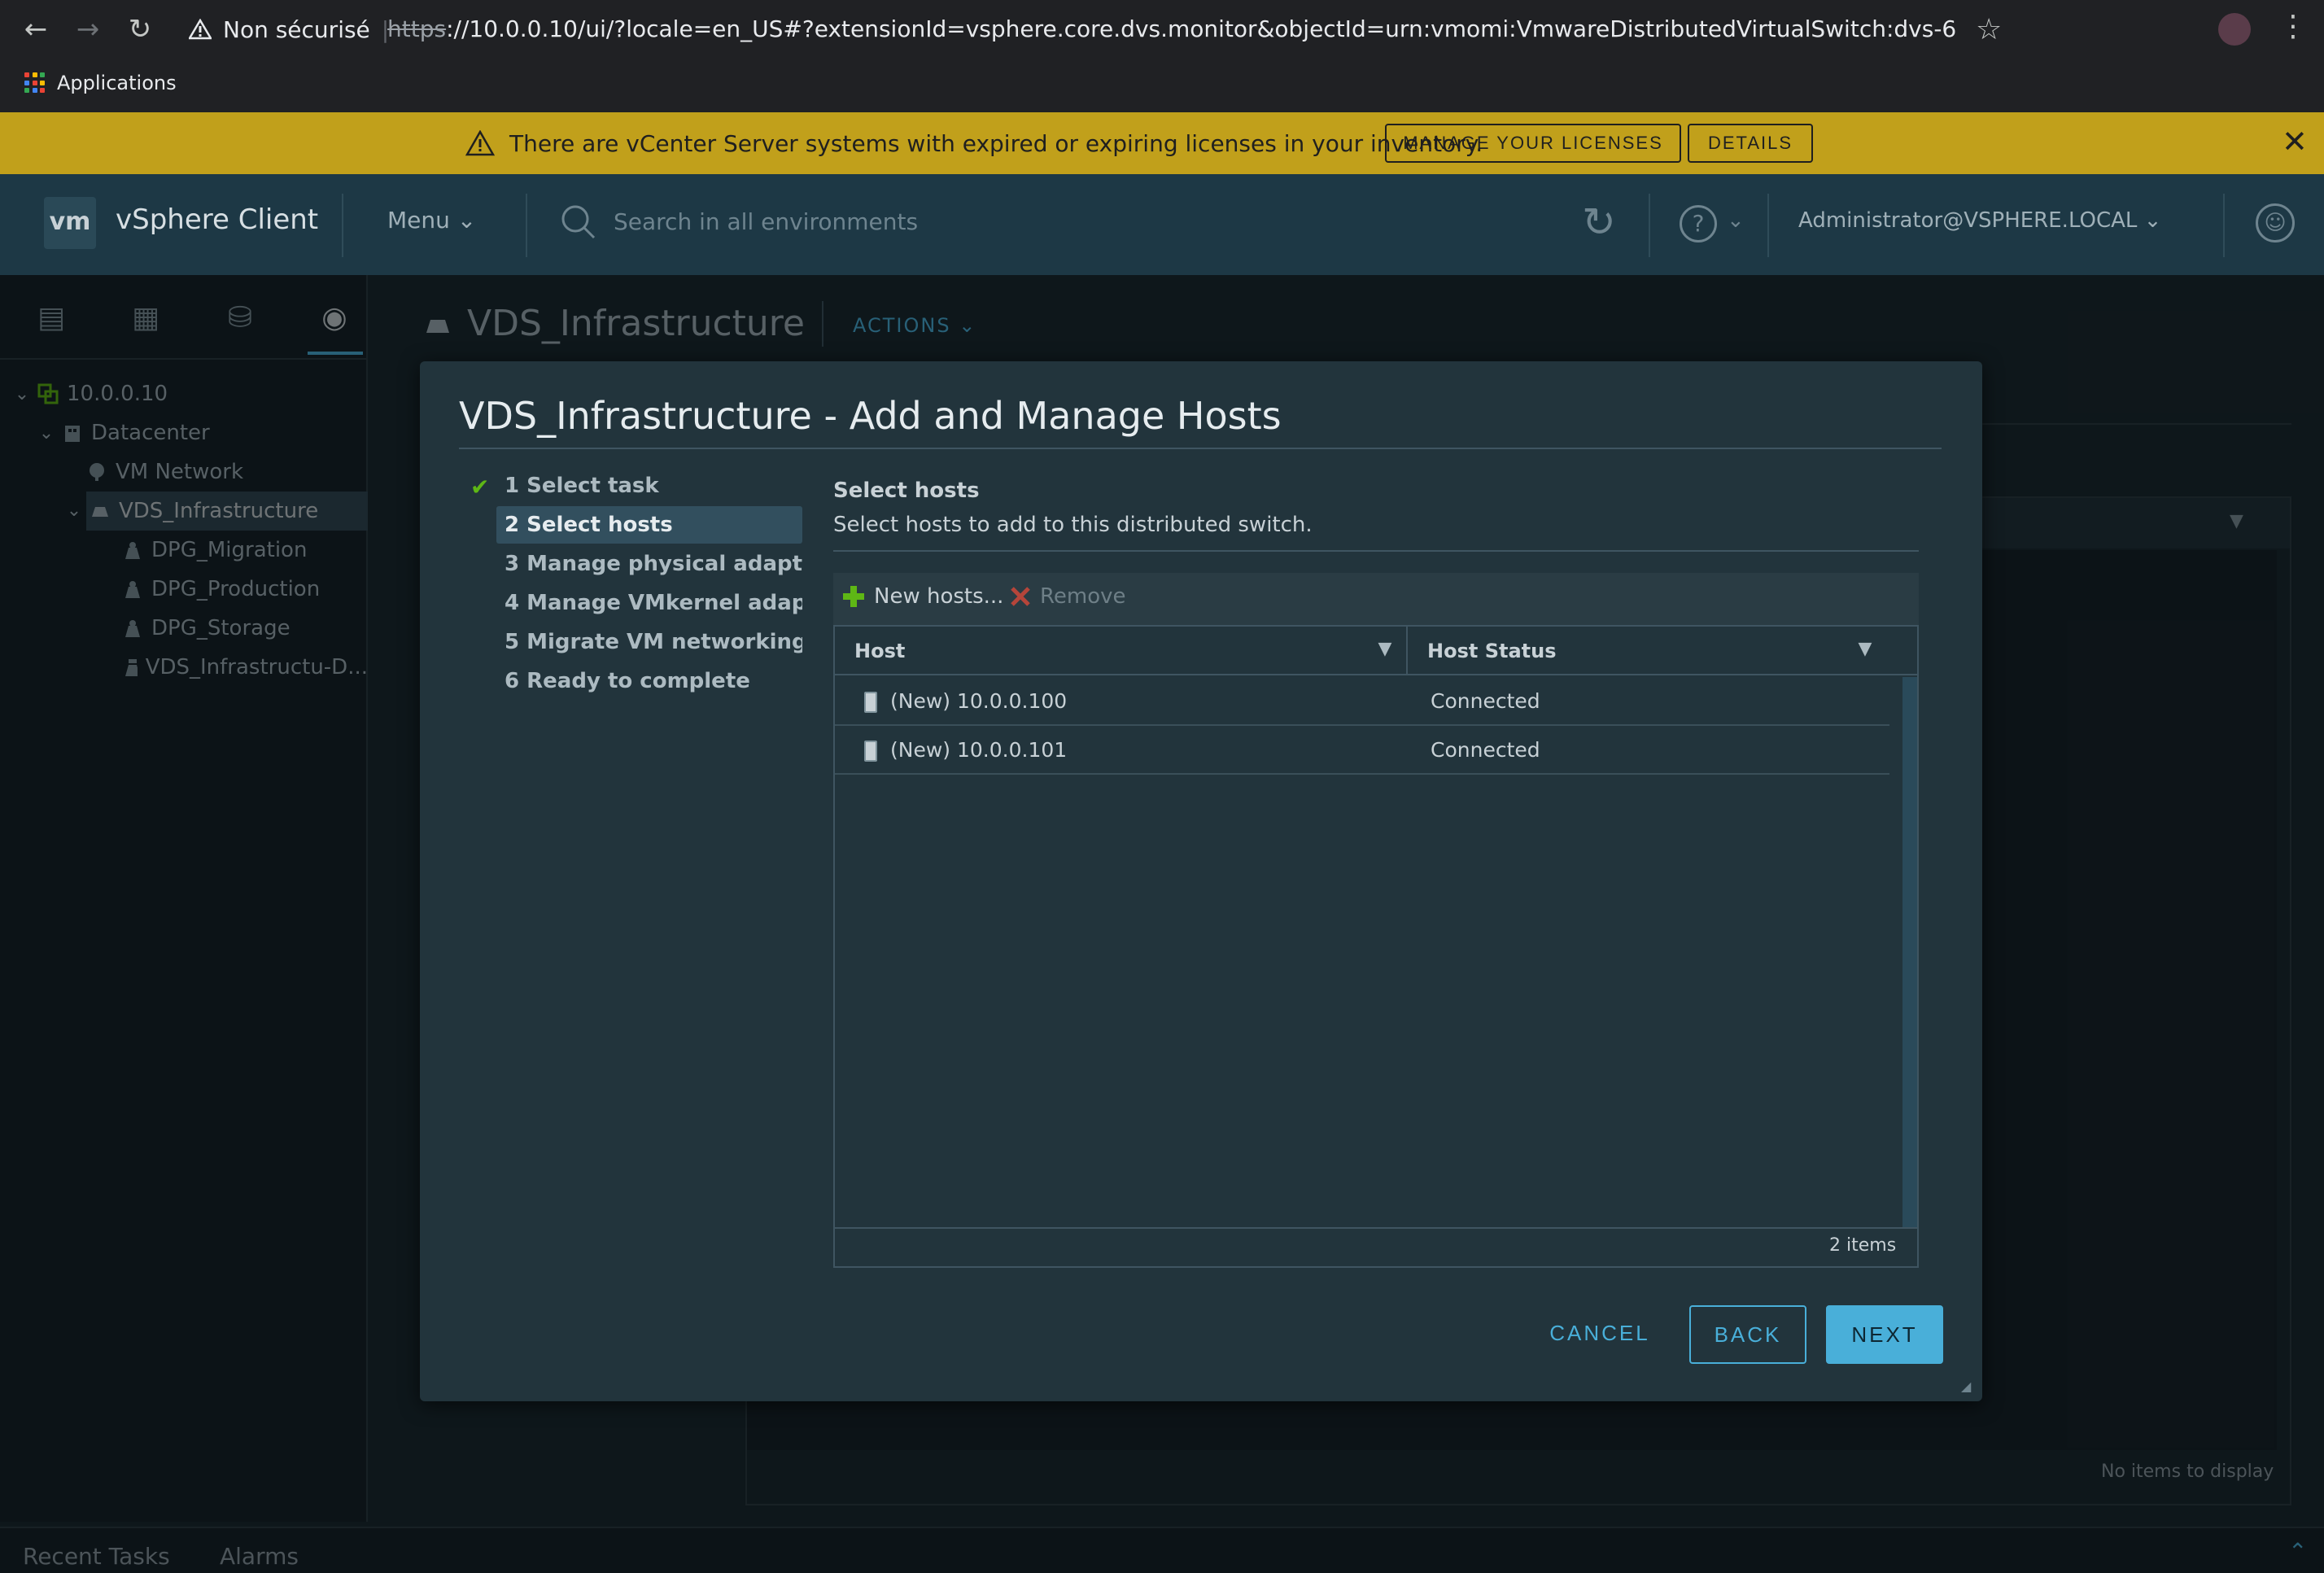 The width and height of the screenshot is (2324, 1573). I want to click on manage-licenses-button: MANAGE YOUR LICENSES, so click(1533, 143).